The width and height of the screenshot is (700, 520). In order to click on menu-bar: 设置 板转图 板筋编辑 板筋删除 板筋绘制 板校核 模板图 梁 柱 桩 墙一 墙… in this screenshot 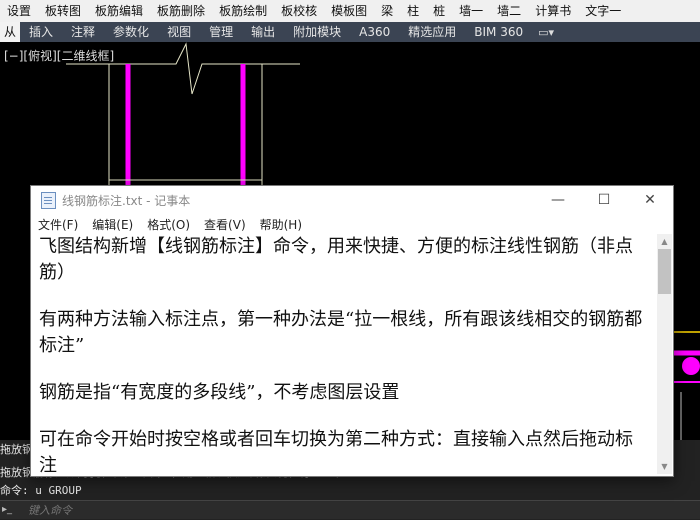, I will do `click(350, 11)`.